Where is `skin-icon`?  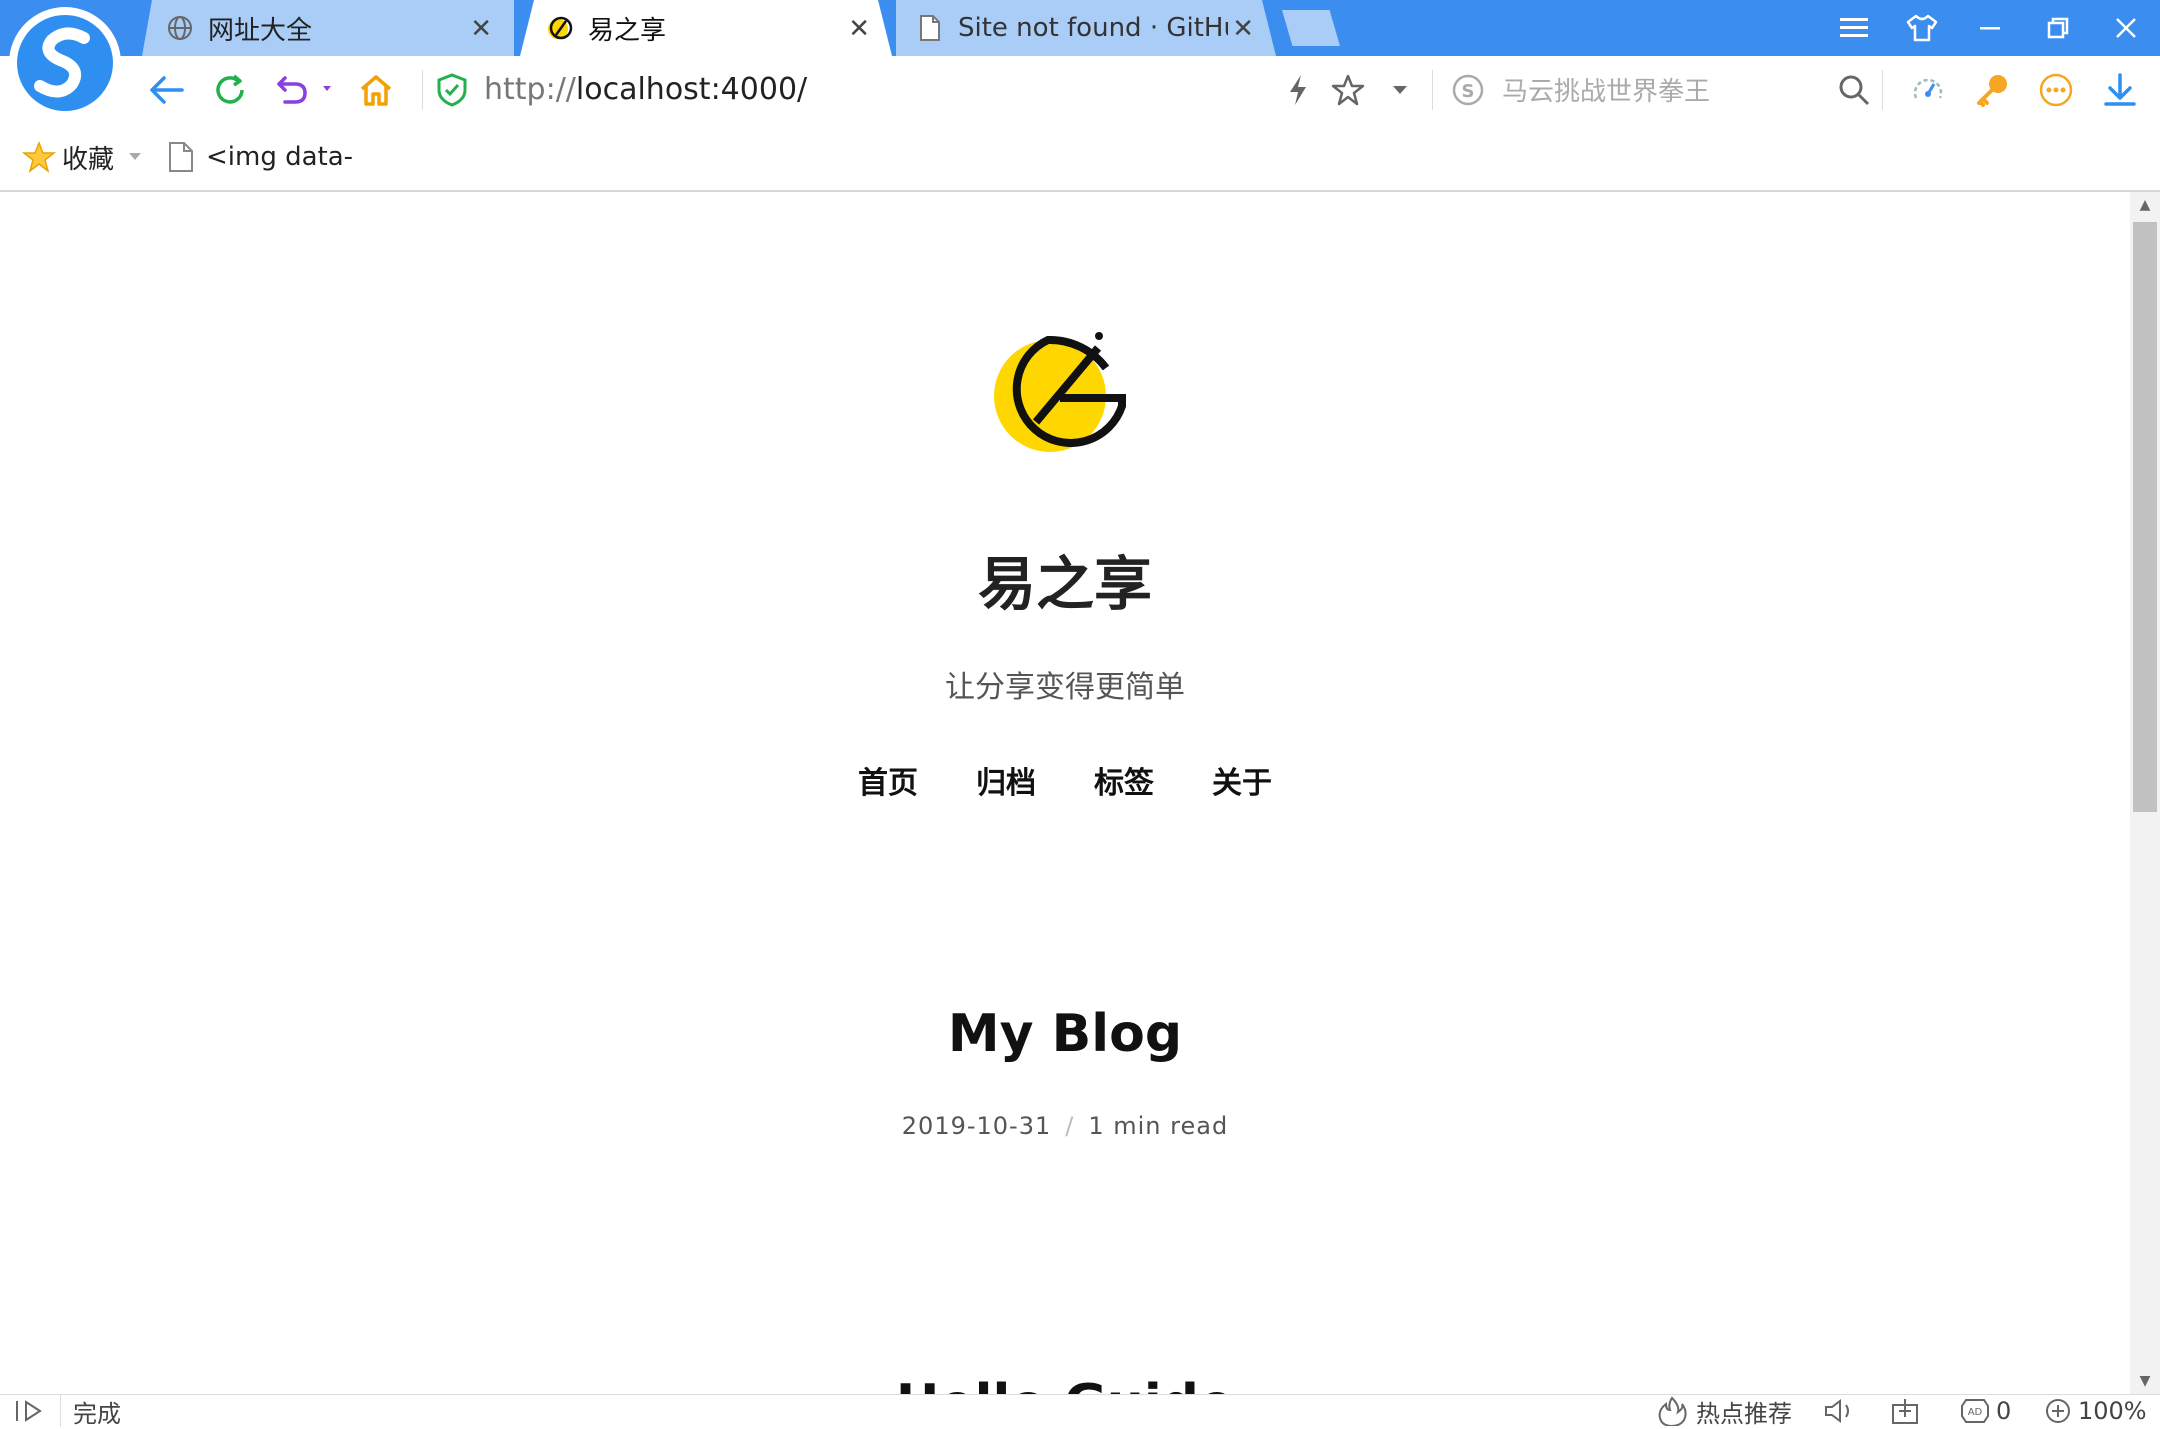
skin-icon is located at coordinates (1922, 28).